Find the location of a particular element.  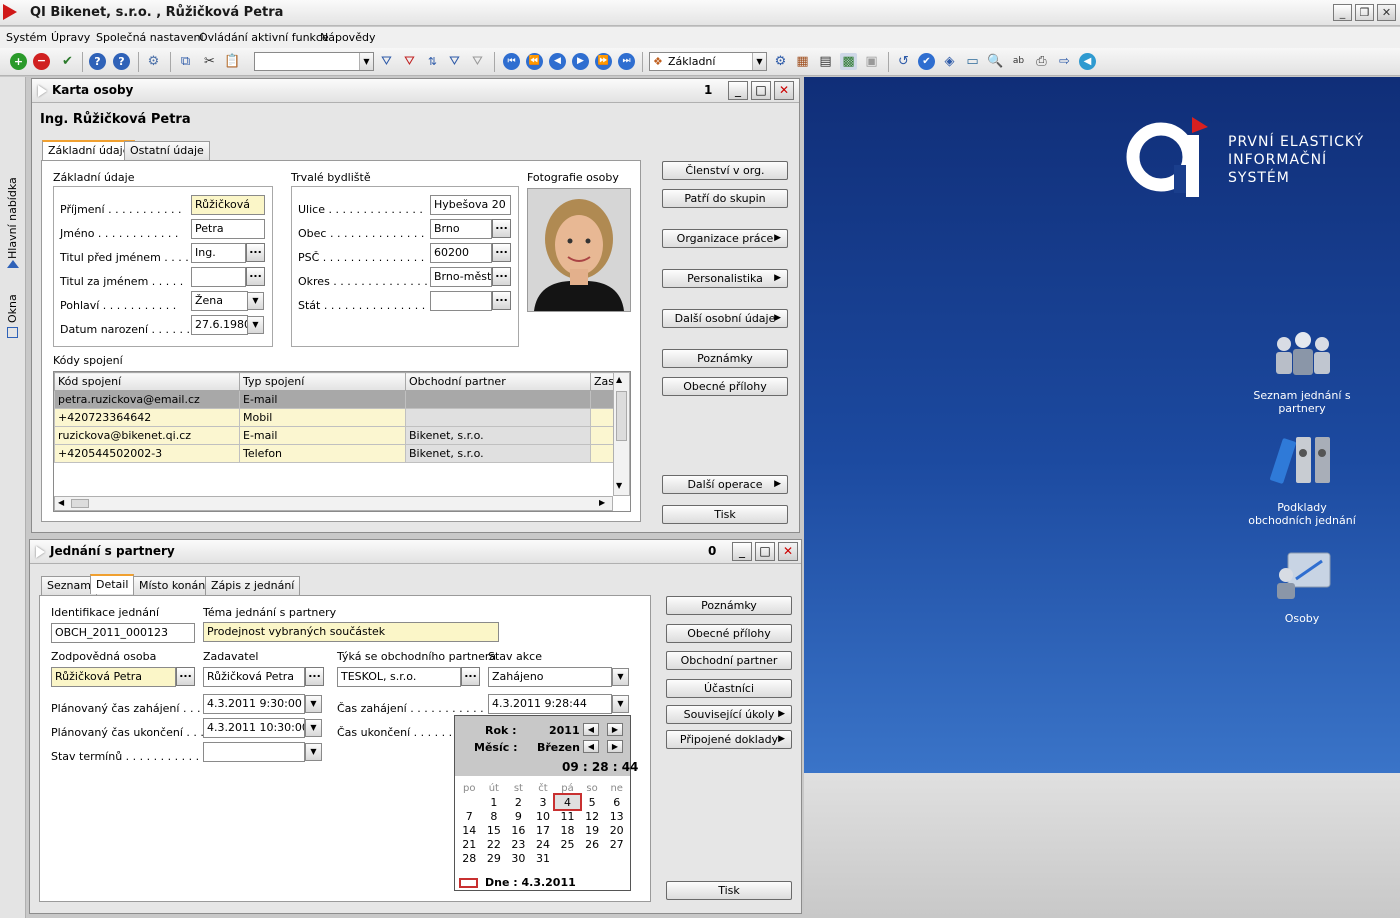

windows-tab: Okna is located at coordinates (12, 308).